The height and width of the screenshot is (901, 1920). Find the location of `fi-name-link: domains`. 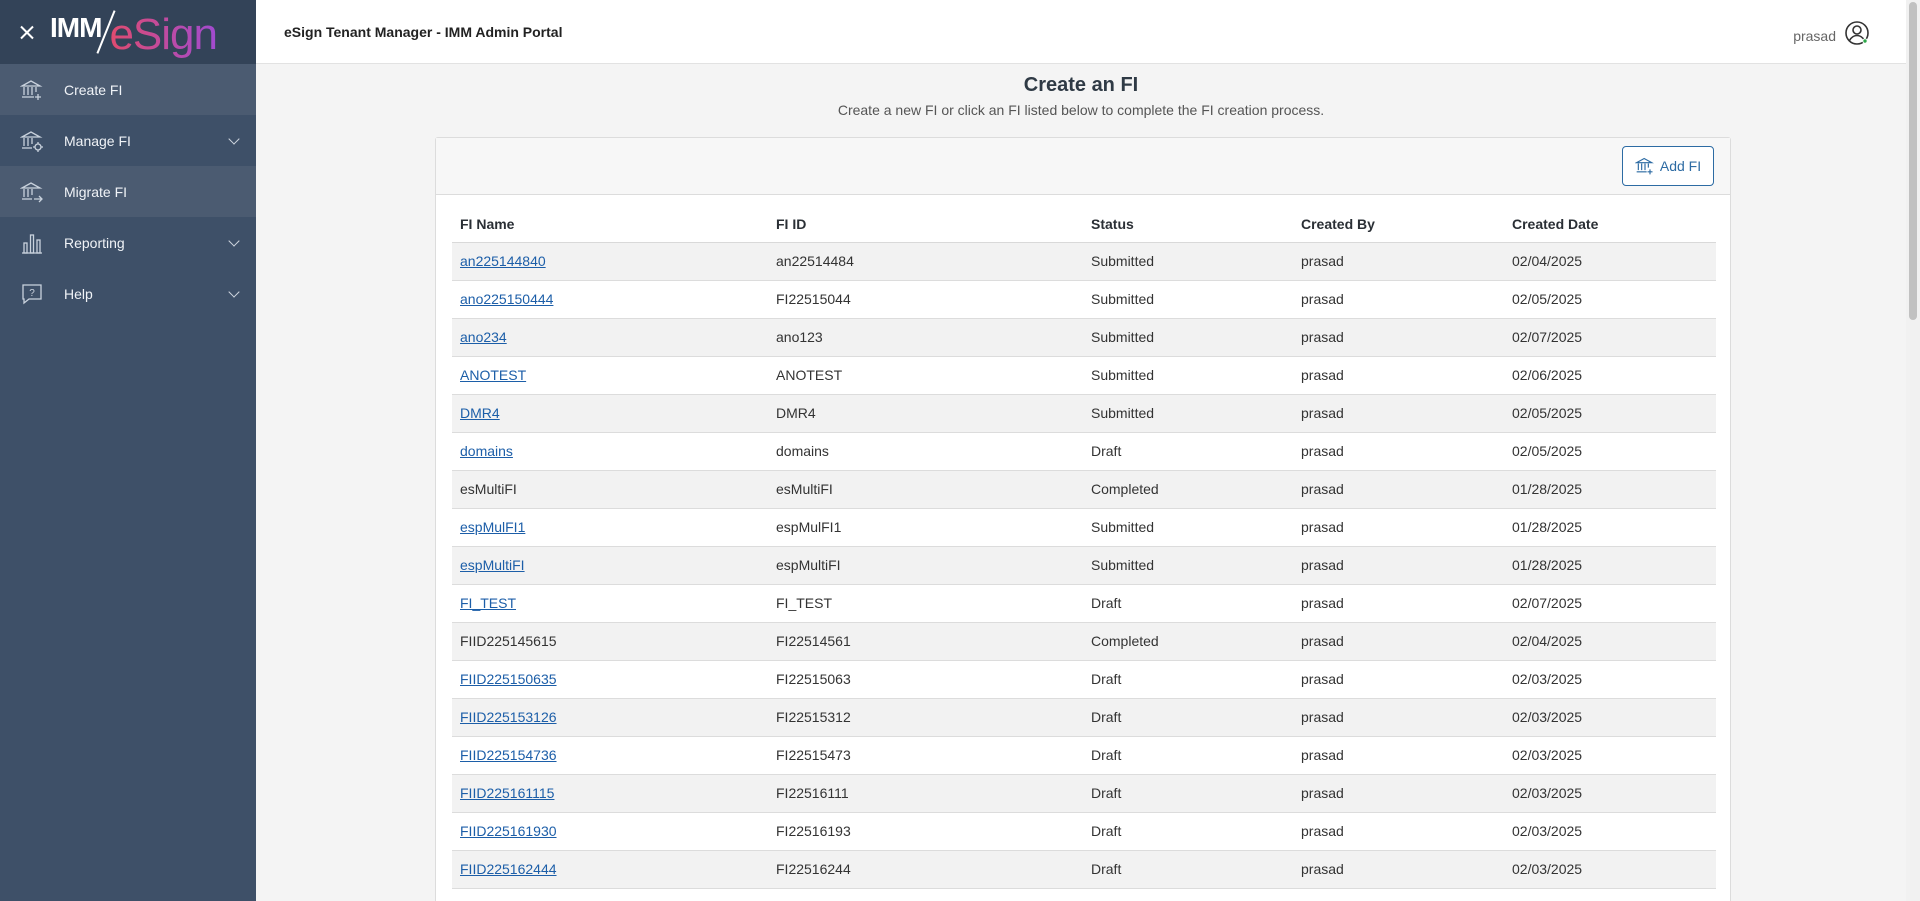

fi-name-link: domains is located at coordinates (486, 451).